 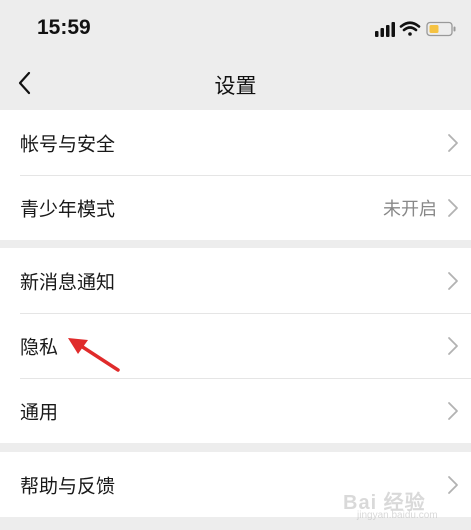 What do you see at coordinates (68, 209) in the screenshot?
I see `settings-item-label: 青少年模式` at bounding box center [68, 209].